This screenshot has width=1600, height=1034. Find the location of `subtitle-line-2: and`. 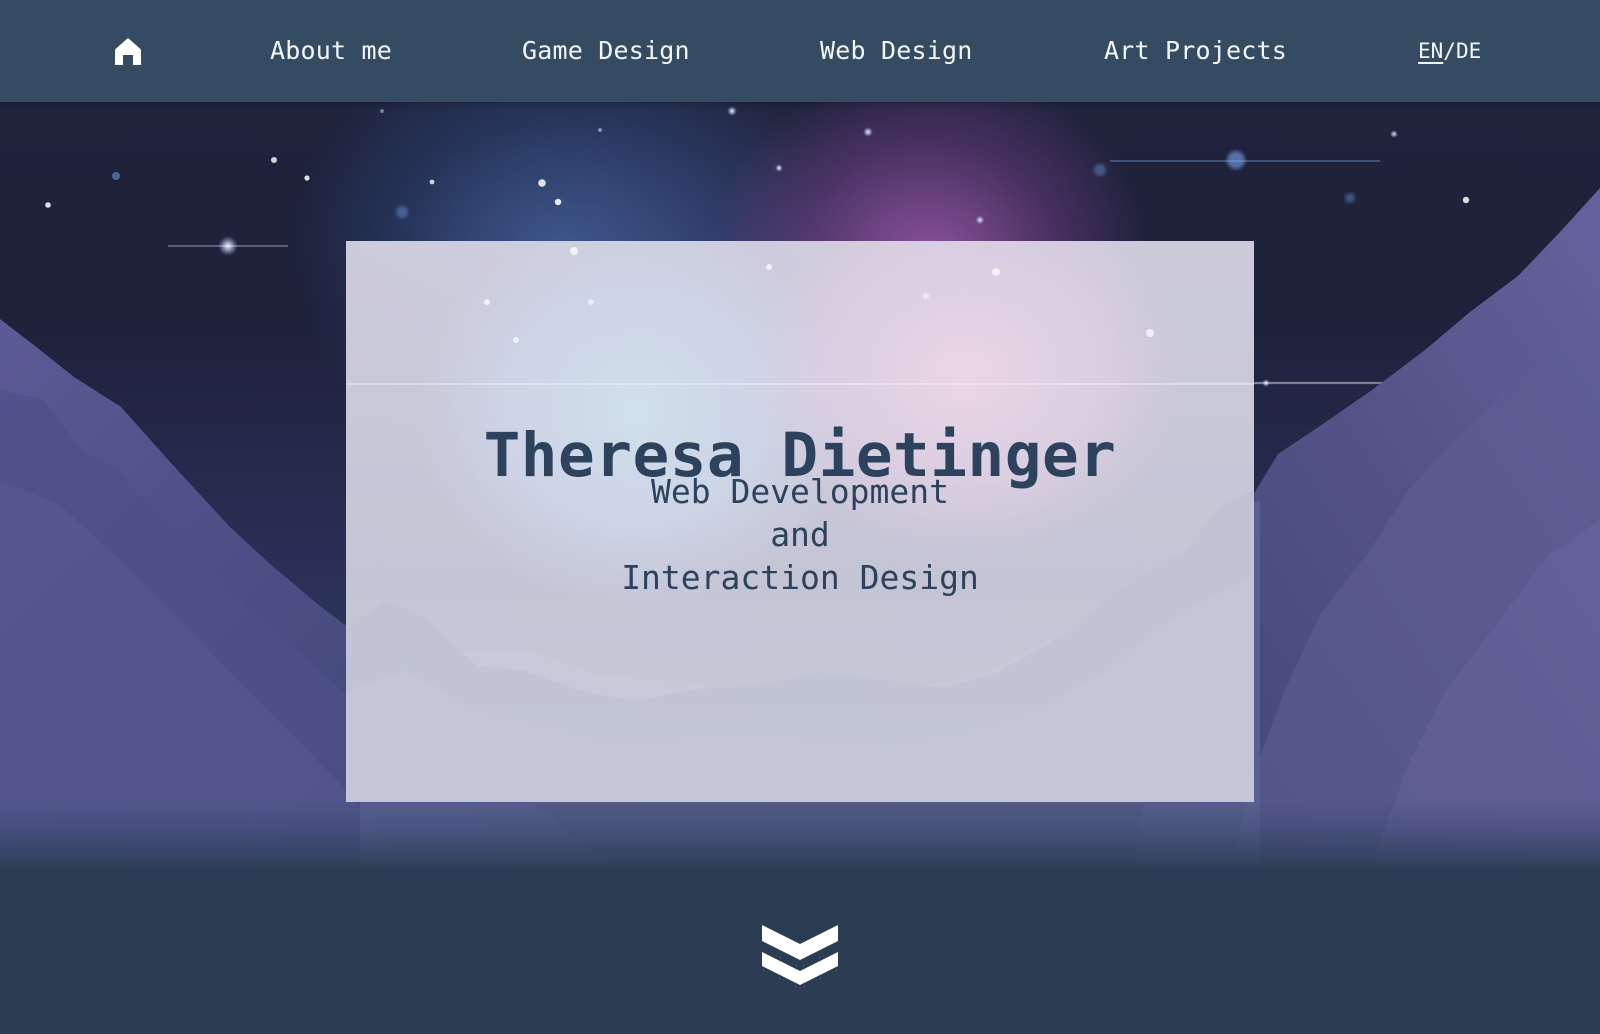

subtitle-line-2: and is located at coordinates (800, 534).